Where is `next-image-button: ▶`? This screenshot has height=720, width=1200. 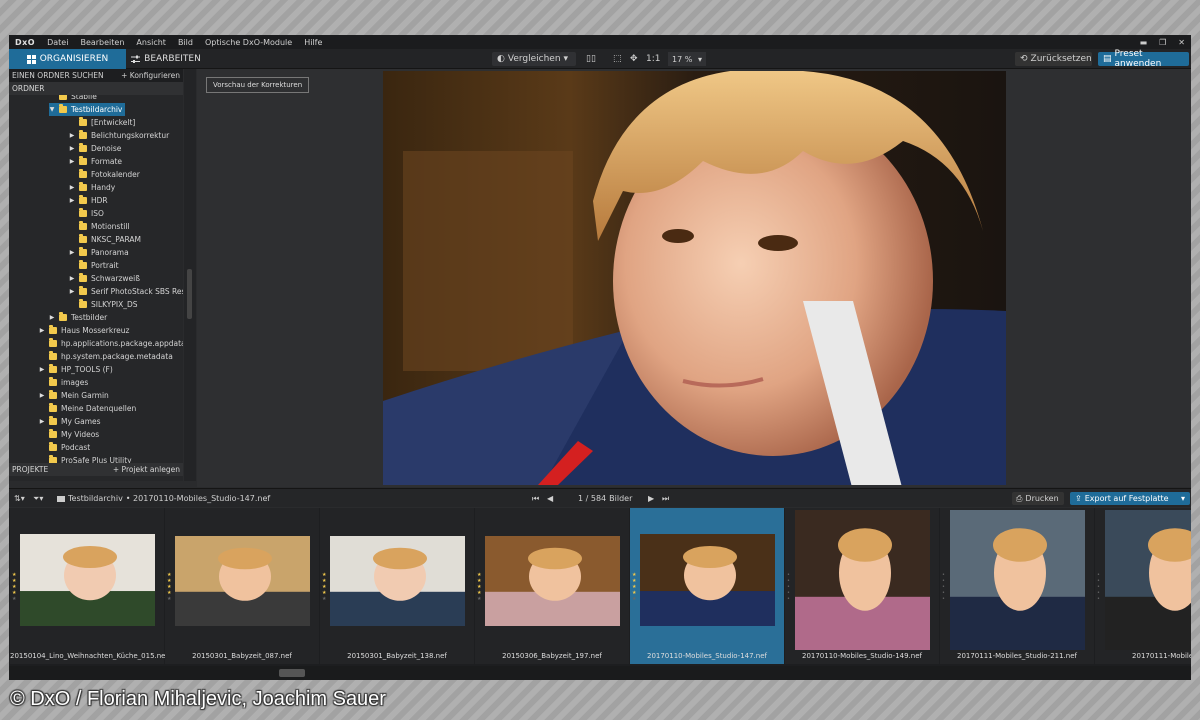 next-image-button: ▶ is located at coordinates (651, 498).